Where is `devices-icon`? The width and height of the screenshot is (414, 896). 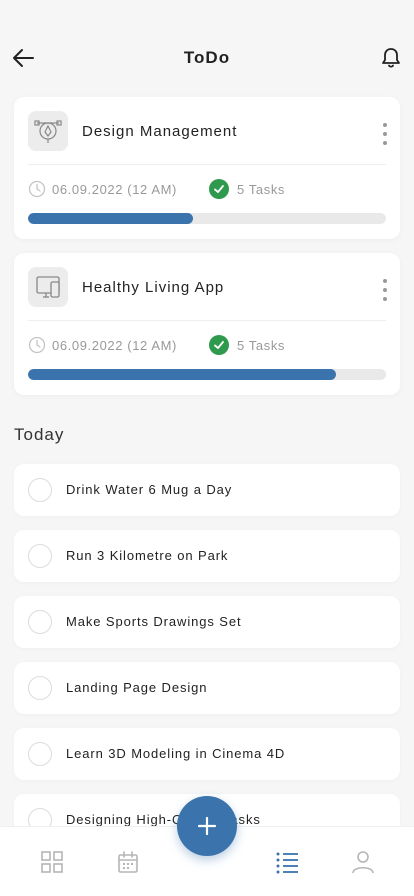 devices-icon is located at coordinates (48, 287).